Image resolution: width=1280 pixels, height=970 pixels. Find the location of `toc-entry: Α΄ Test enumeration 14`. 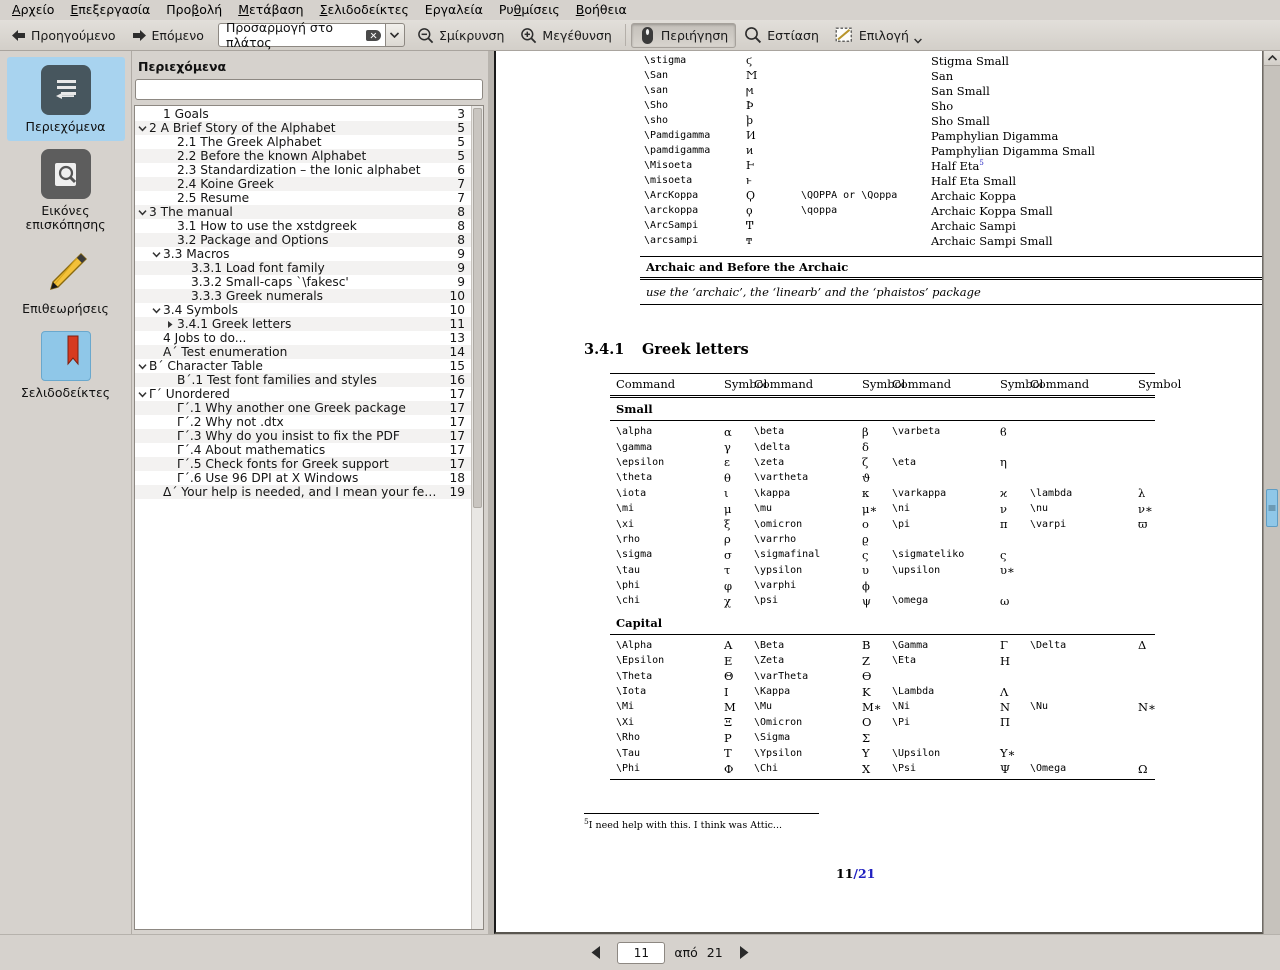

toc-entry: Α΄ Test enumeration 14 is located at coordinates (303, 352).